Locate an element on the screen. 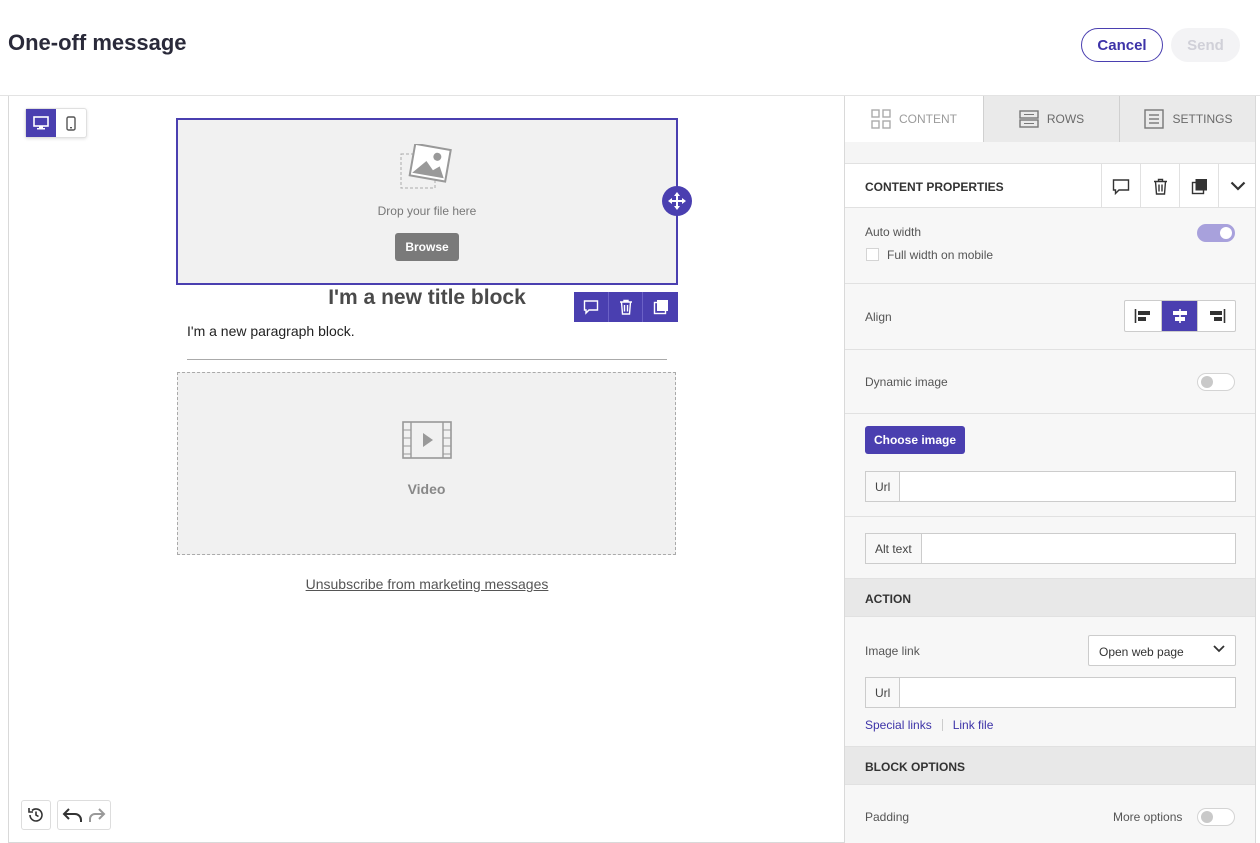 This screenshot has height=843, width=1260. link-options: Special links Link file is located at coordinates (929, 725).